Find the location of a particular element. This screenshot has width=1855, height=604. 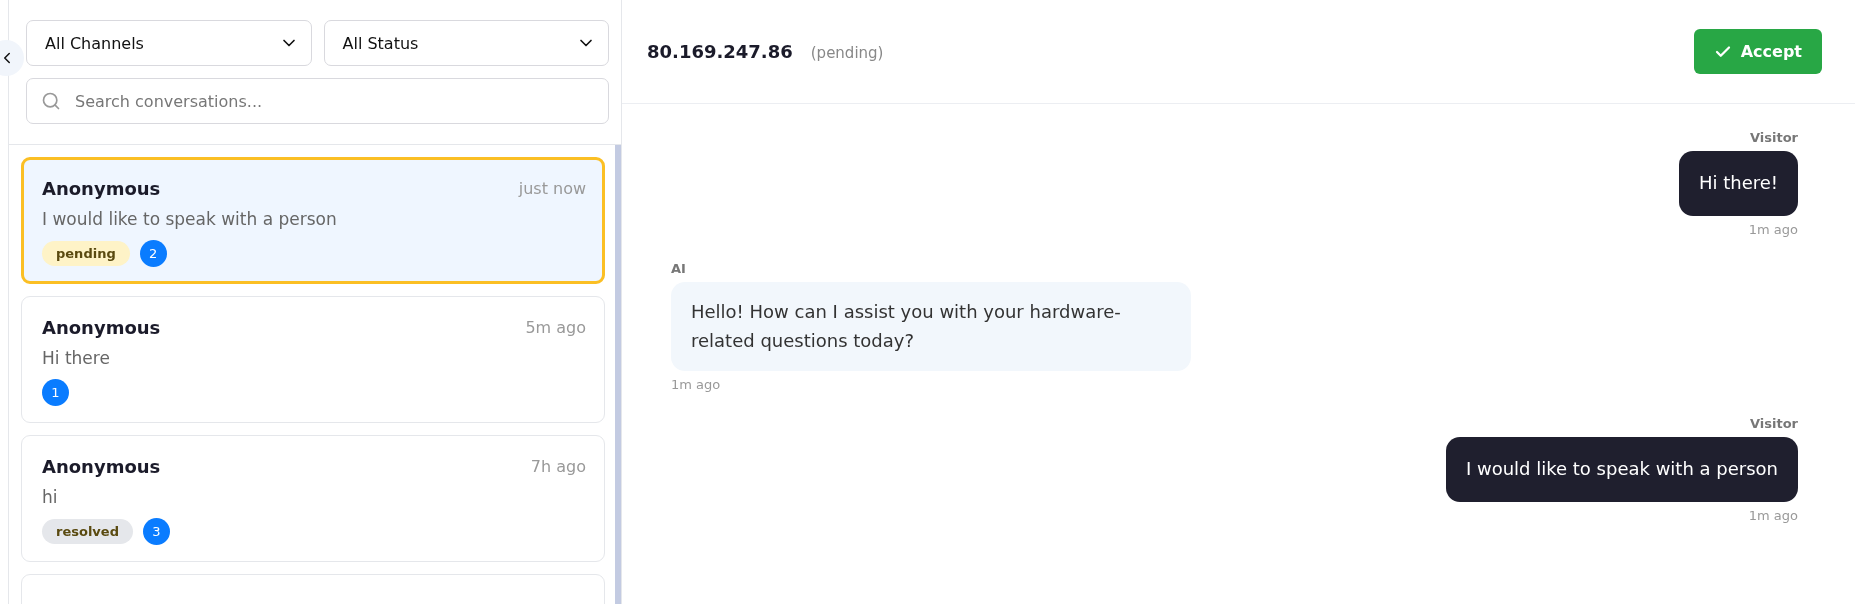

filter-select: All Status is located at coordinates (466, 43).